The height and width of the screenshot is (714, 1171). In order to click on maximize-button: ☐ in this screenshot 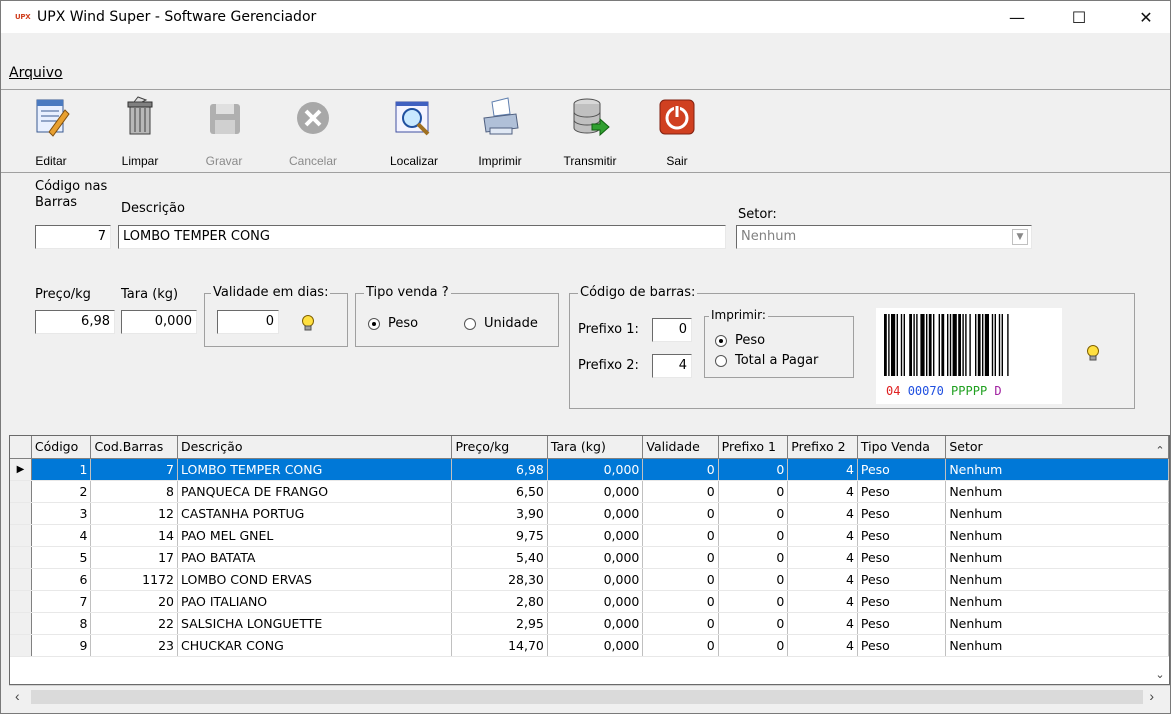, I will do `click(1079, 17)`.